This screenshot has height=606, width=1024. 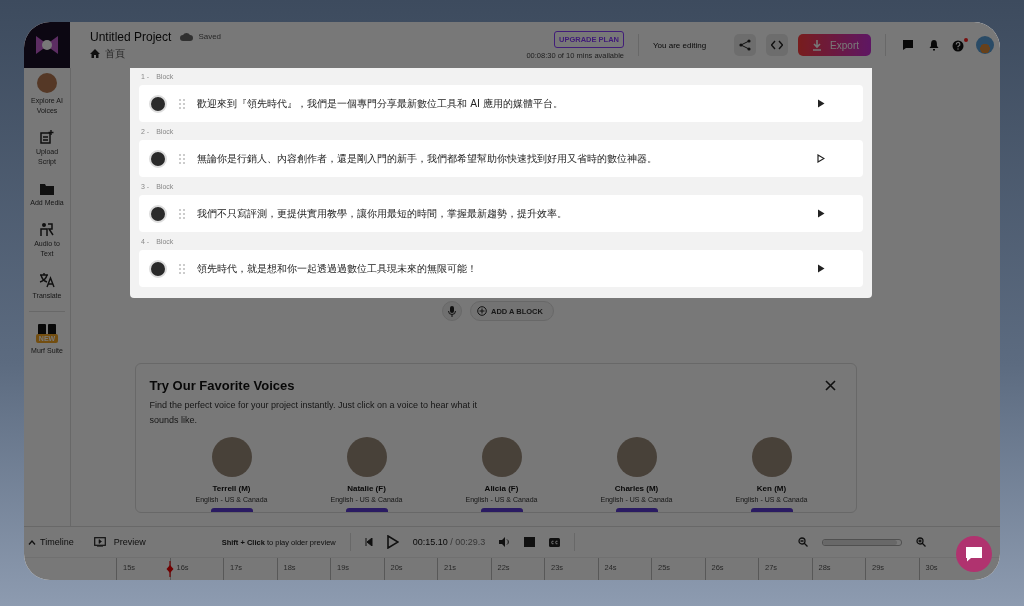 What do you see at coordinates (680, 45) in the screenshot?
I see `editing-status: You are editing` at bounding box center [680, 45].